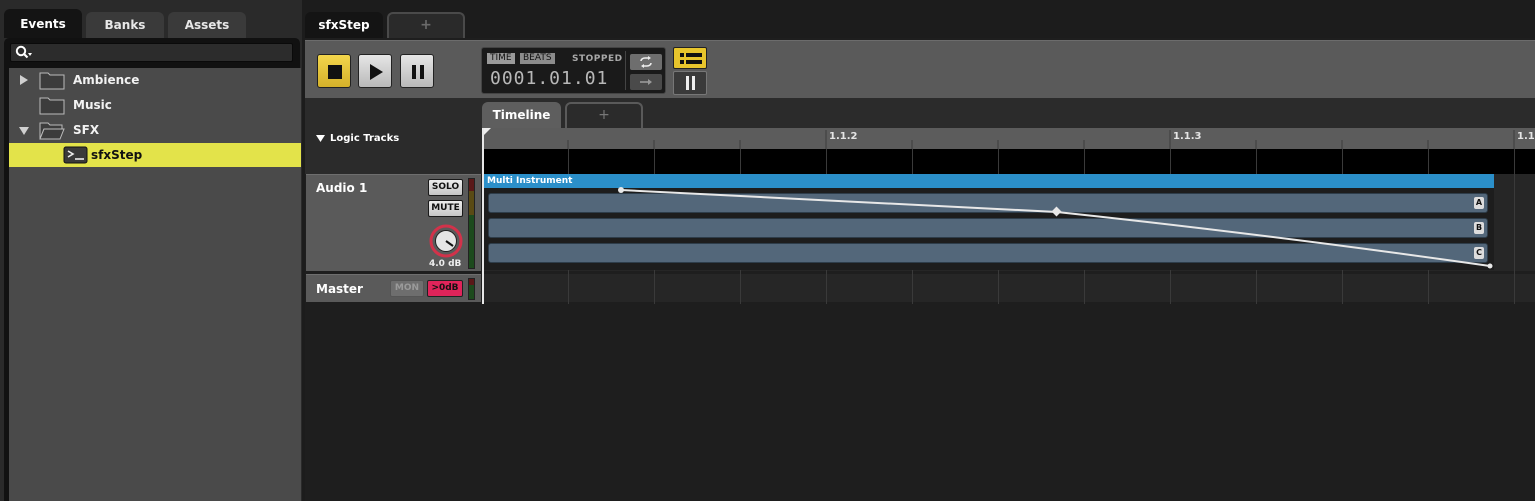  Describe the element at coordinates (920, 69) in the screenshot. I see `transport-toolbar: TIME BEATS STOPPED 0001.01.01` at that location.